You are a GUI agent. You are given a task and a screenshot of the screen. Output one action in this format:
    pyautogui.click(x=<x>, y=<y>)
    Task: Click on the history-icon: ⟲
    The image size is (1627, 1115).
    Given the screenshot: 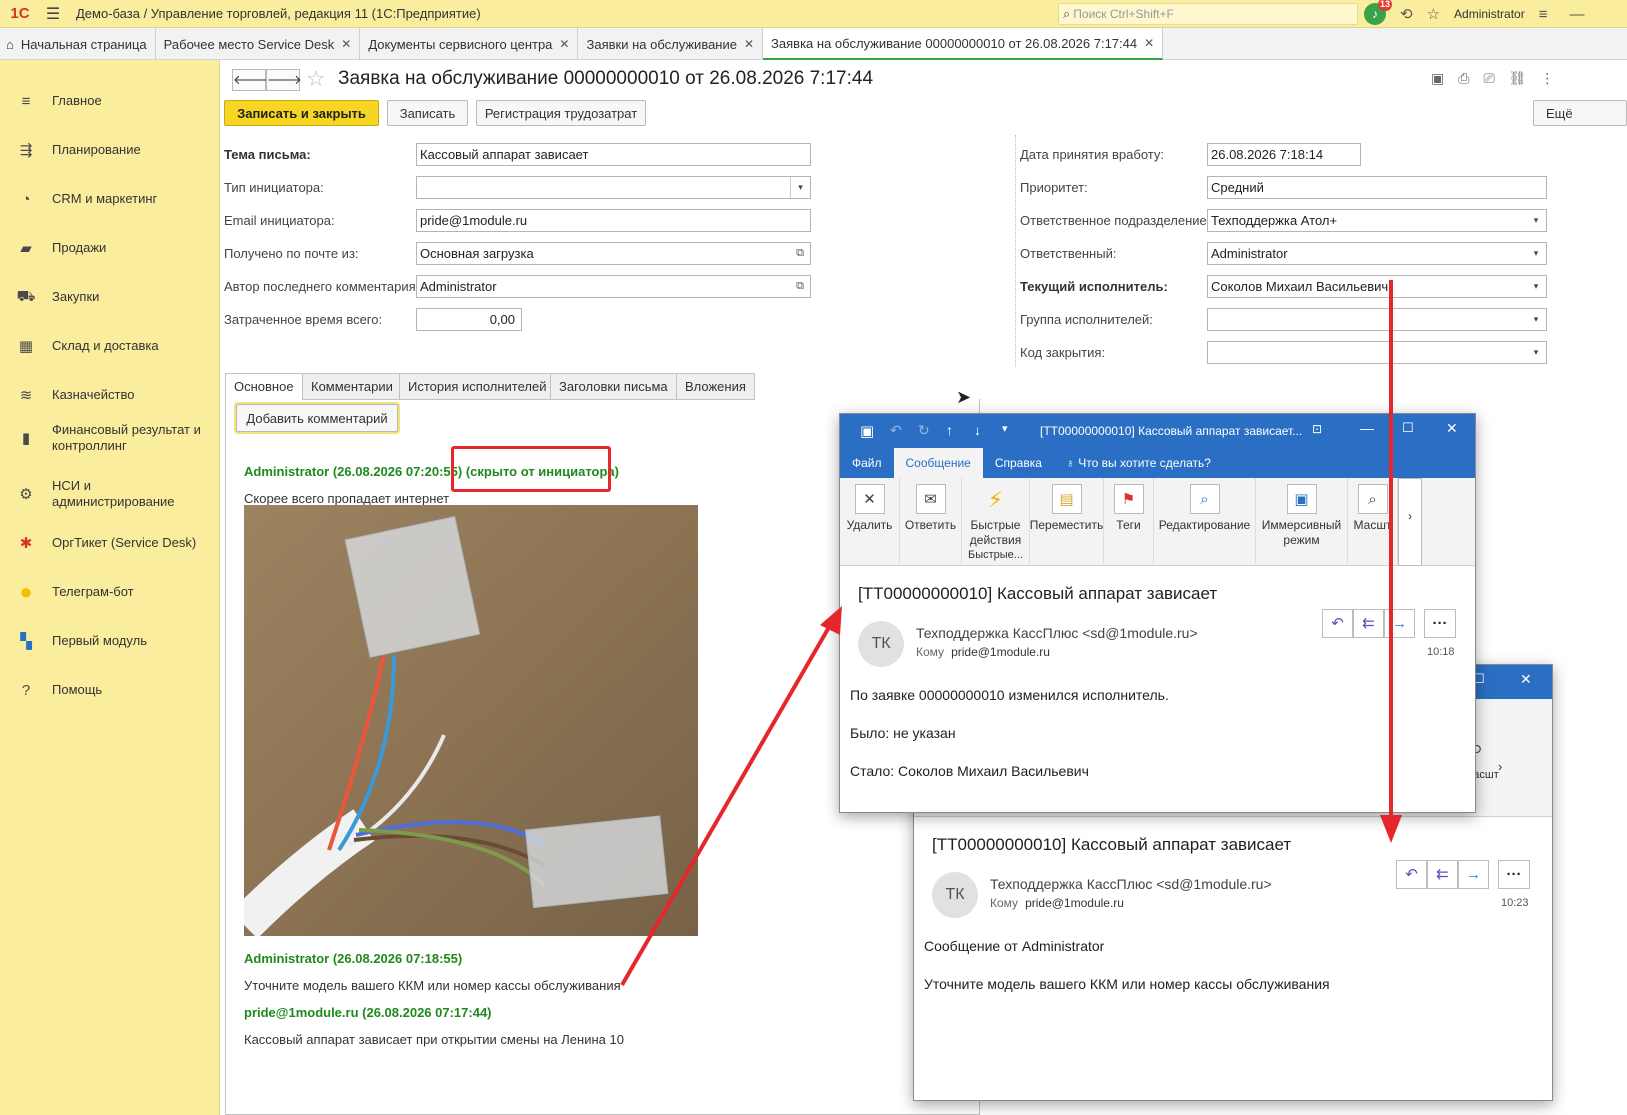 What is the action you would take?
    pyautogui.click(x=1406, y=14)
    